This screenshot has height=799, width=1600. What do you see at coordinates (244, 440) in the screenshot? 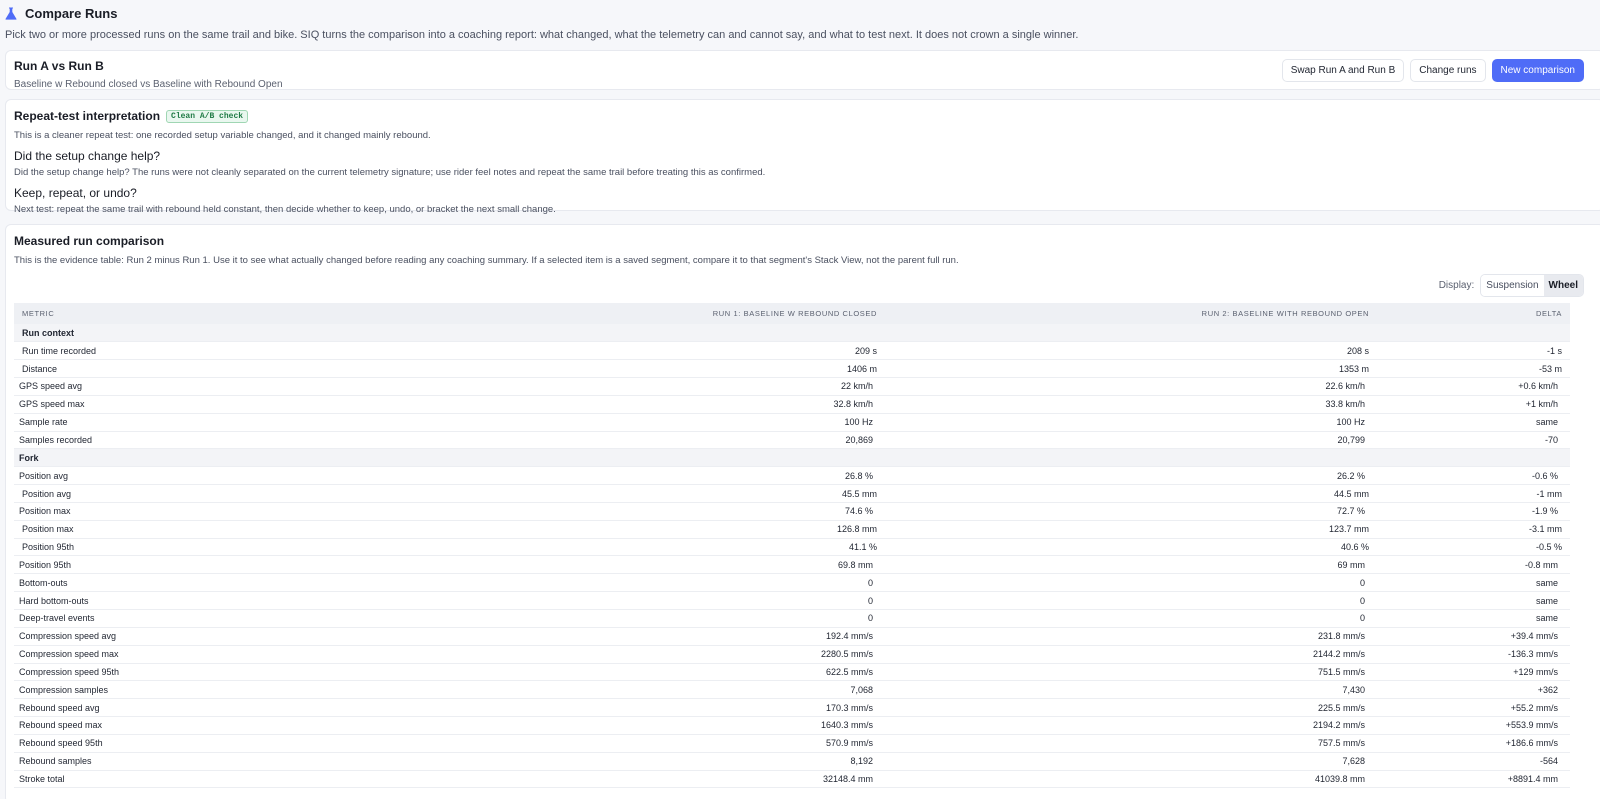
I see `metric-cell: Samples recorded` at bounding box center [244, 440].